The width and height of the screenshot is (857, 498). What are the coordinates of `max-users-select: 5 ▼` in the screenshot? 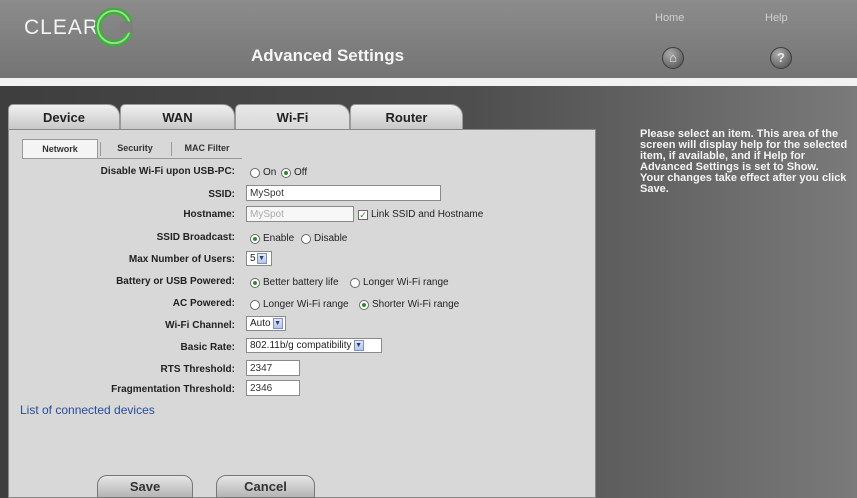 It's located at (259, 258).